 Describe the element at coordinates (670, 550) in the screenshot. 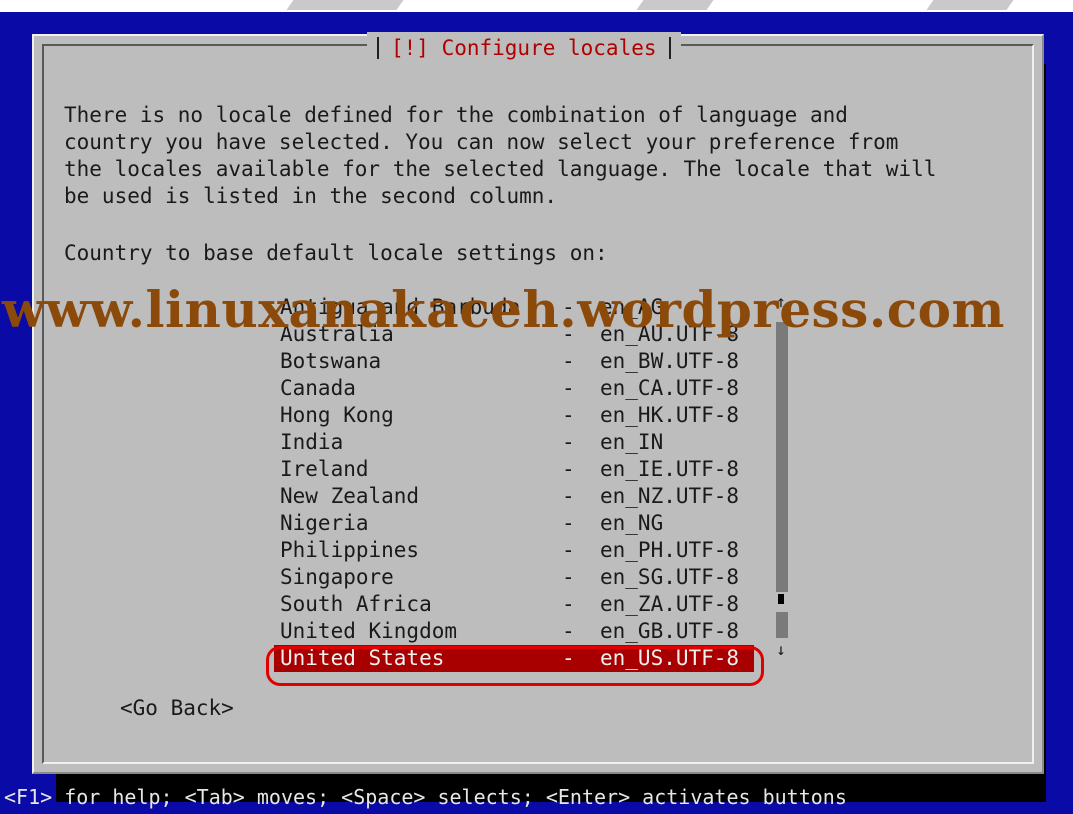

I see `locale-code: en_PH.UTF-8` at that location.